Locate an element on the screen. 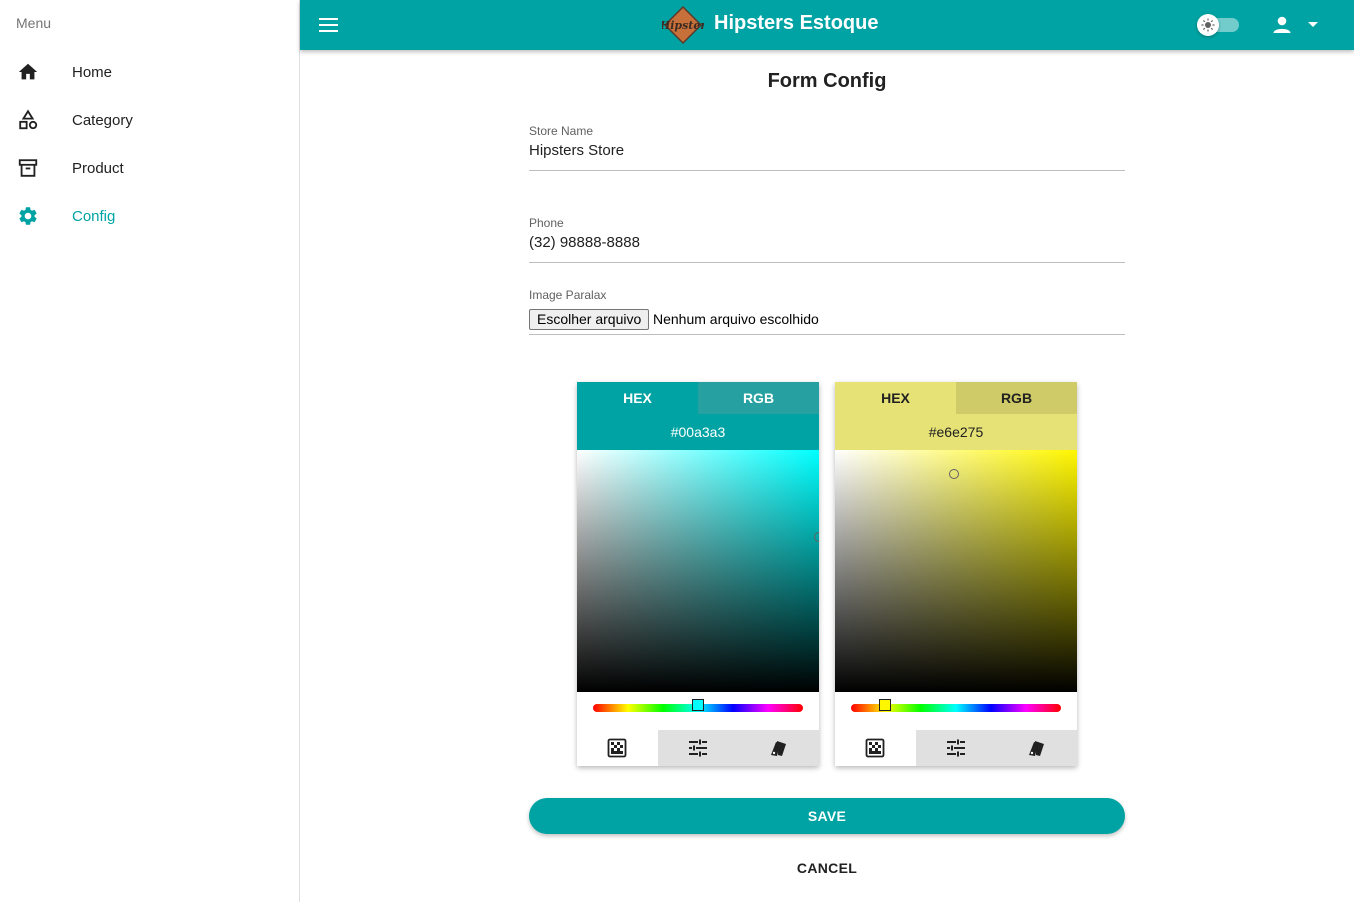 The height and width of the screenshot is (902, 1354). sidebar-item-home: Home is located at coordinates (149, 72).